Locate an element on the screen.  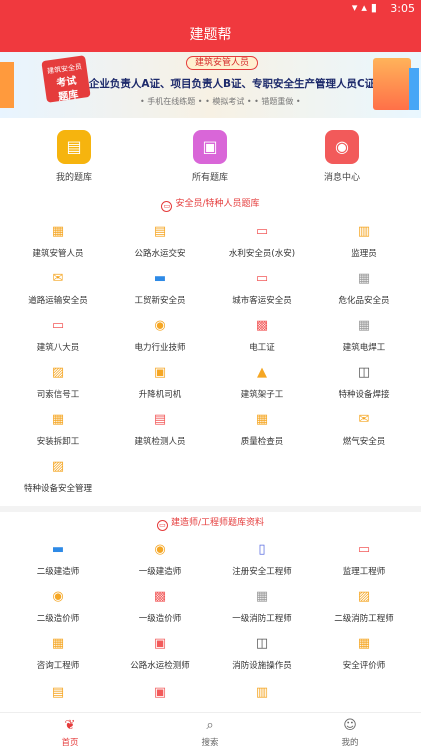
exam-category-item: ▣ 公路水运检测师 is located at coordinates (160, 653).